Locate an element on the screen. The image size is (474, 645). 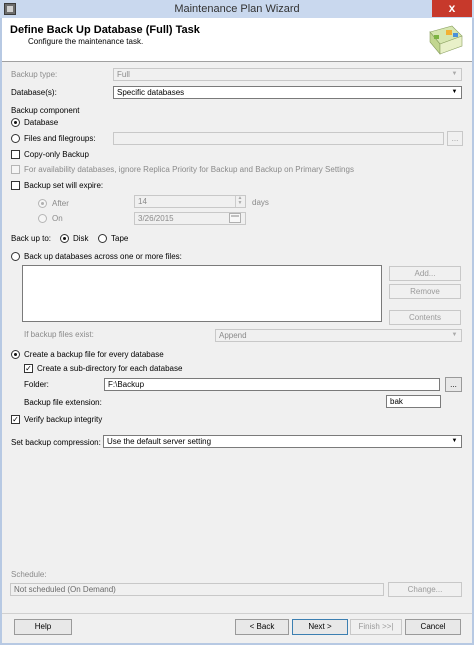
calendar-icon is located at coordinates (235, 218).